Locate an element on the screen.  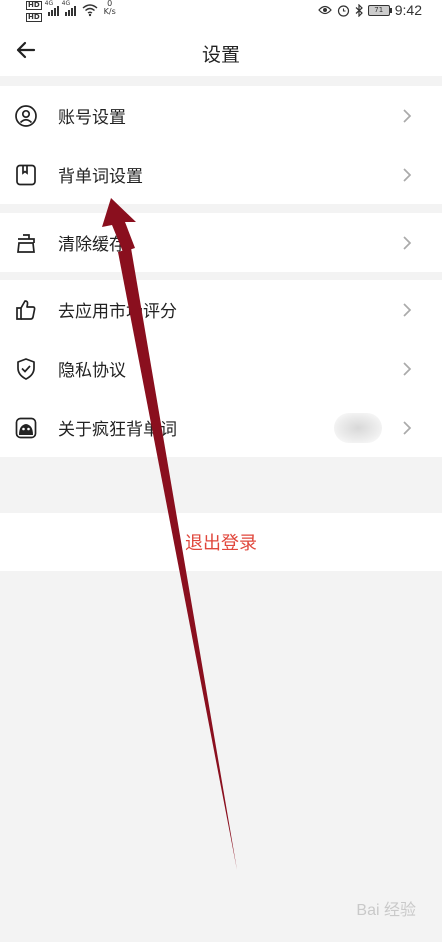
app-header: 设置 is located at coordinates (221, 50).